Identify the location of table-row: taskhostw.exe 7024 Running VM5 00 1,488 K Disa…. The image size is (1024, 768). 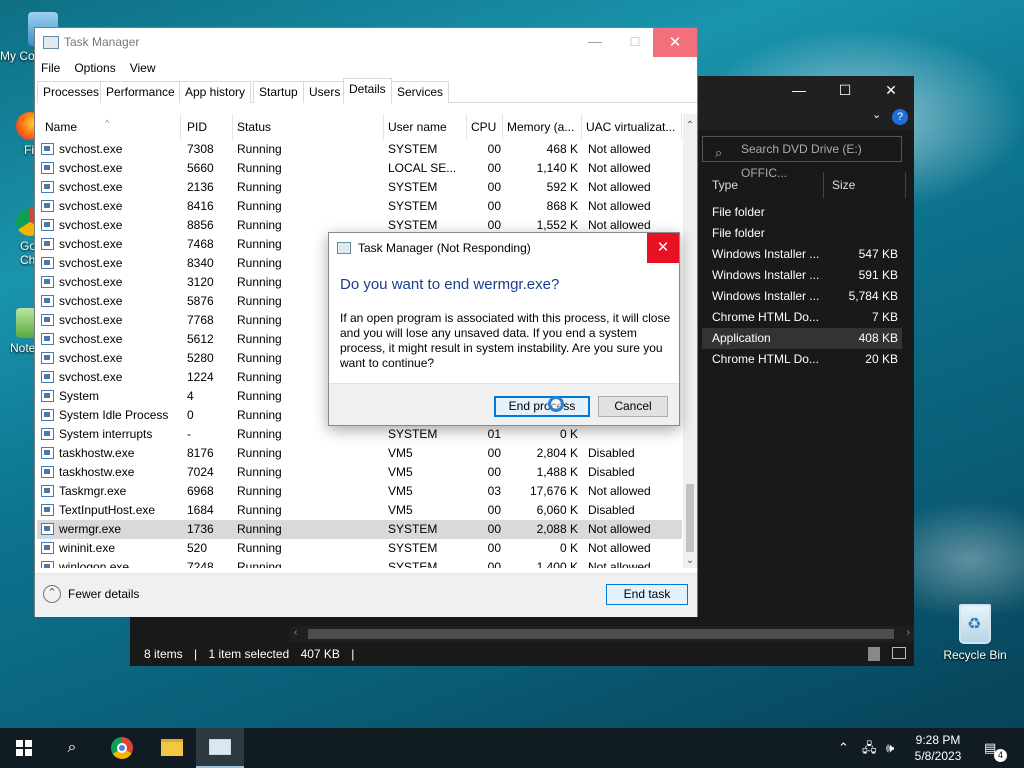
(359, 472).